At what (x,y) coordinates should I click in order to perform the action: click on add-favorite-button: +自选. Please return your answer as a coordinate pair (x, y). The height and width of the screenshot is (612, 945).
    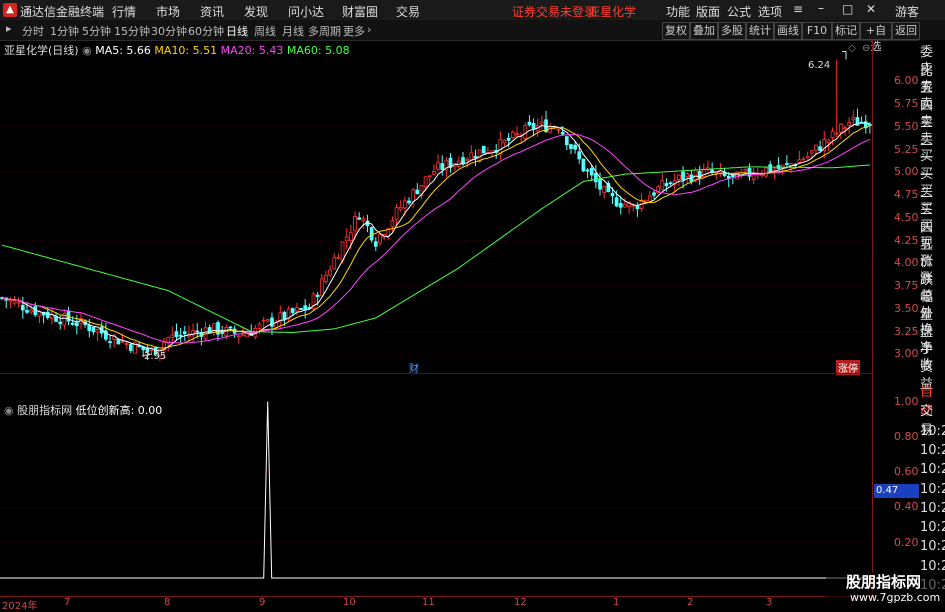
    Looking at the image, I should click on (876, 37).